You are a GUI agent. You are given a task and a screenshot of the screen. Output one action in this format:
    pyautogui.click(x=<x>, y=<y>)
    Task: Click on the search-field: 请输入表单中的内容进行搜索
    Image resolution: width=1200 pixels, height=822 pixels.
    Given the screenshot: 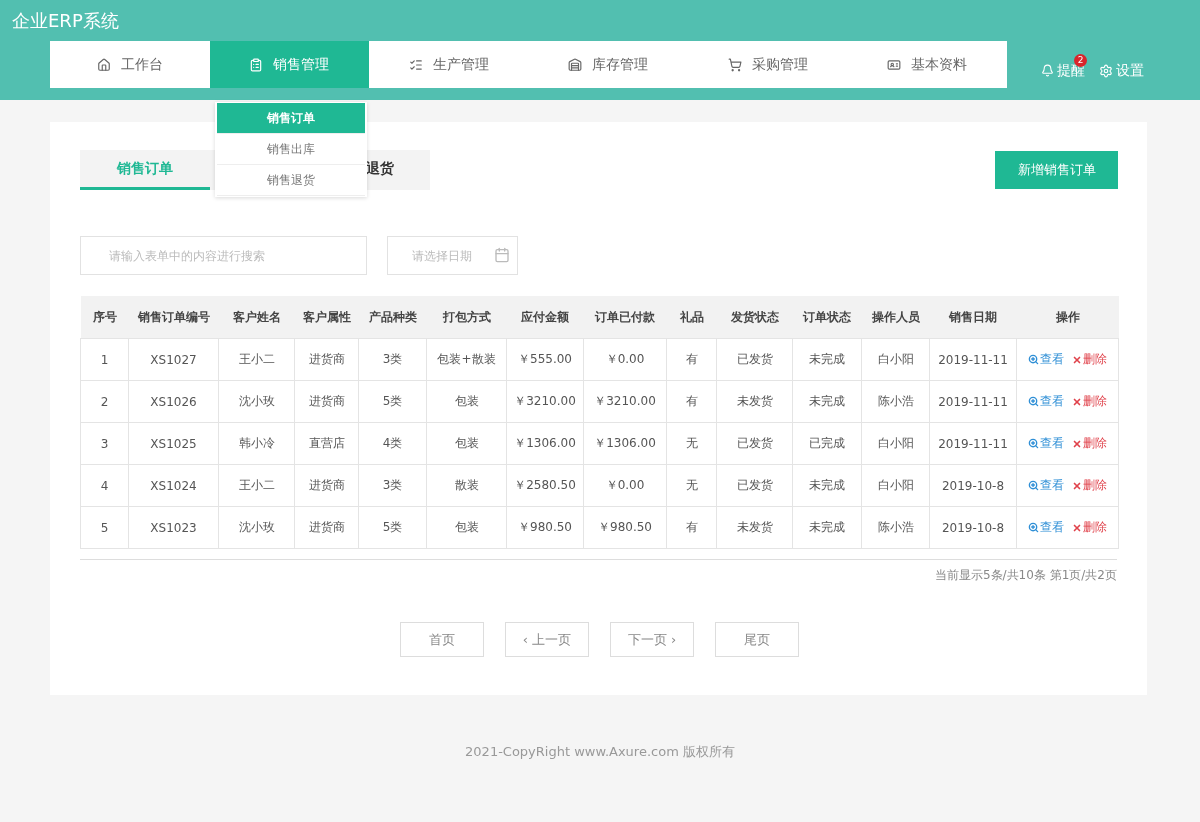 What is the action you would take?
    pyautogui.click(x=223, y=255)
    